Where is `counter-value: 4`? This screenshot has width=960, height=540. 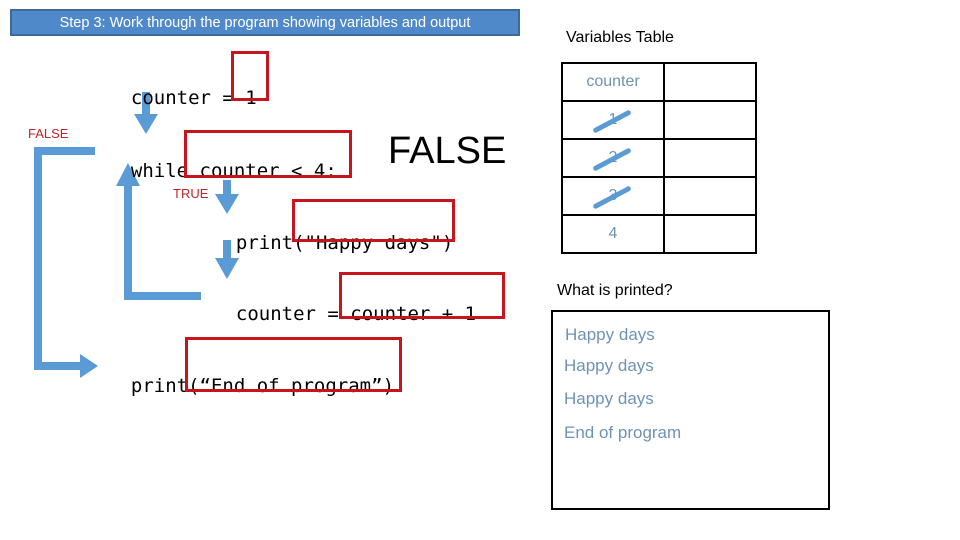 counter-value: 4 is located at coordinates (613, 233).